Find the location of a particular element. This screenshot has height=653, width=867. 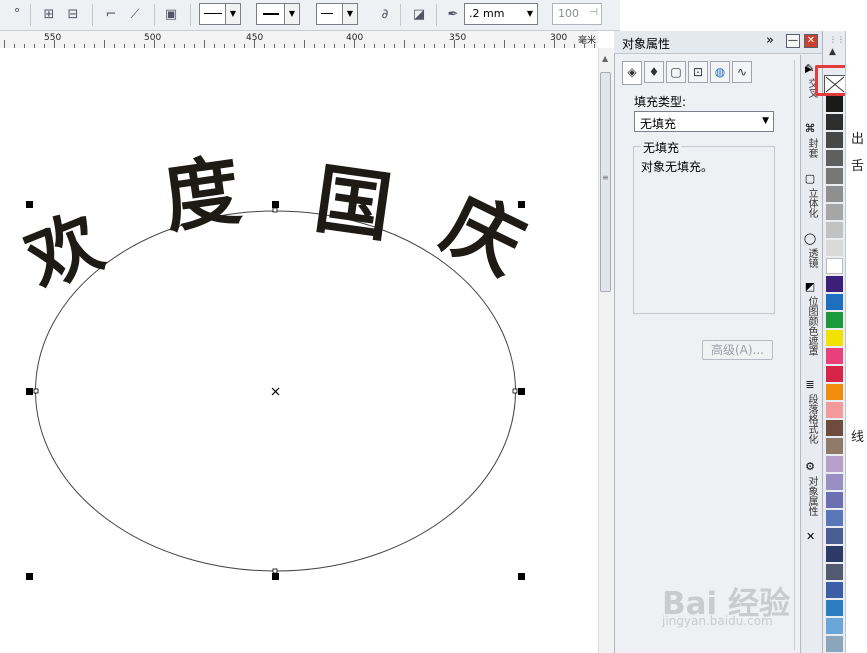

scroll-up-icon: ▲ is located at coordinates (605, 58).